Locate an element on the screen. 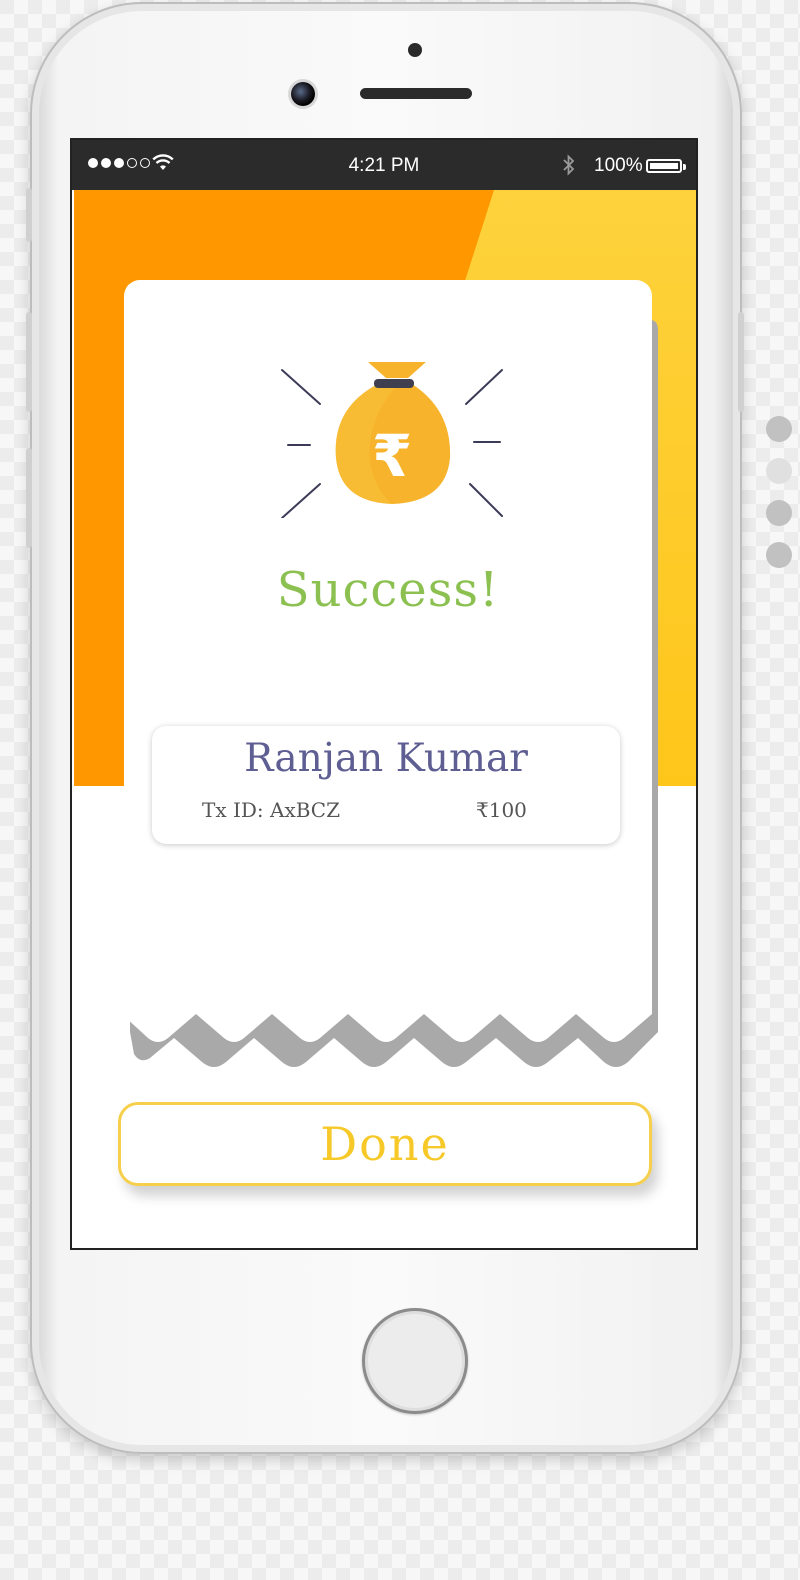 This screenshot has height=1580, width=800. status-bar: 4:21 PM 100% is located at coordinates (384, 165).